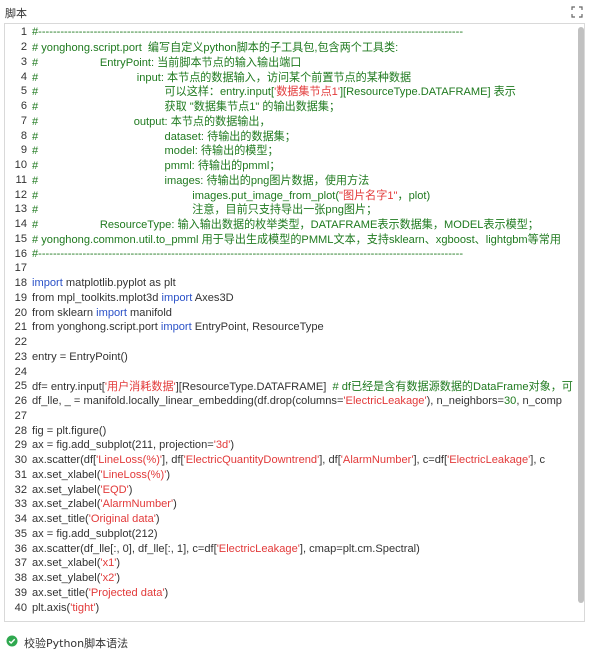  Describe the element at coordinates (291, 371) in the screenshot. I see `code-line: 24` at that location.